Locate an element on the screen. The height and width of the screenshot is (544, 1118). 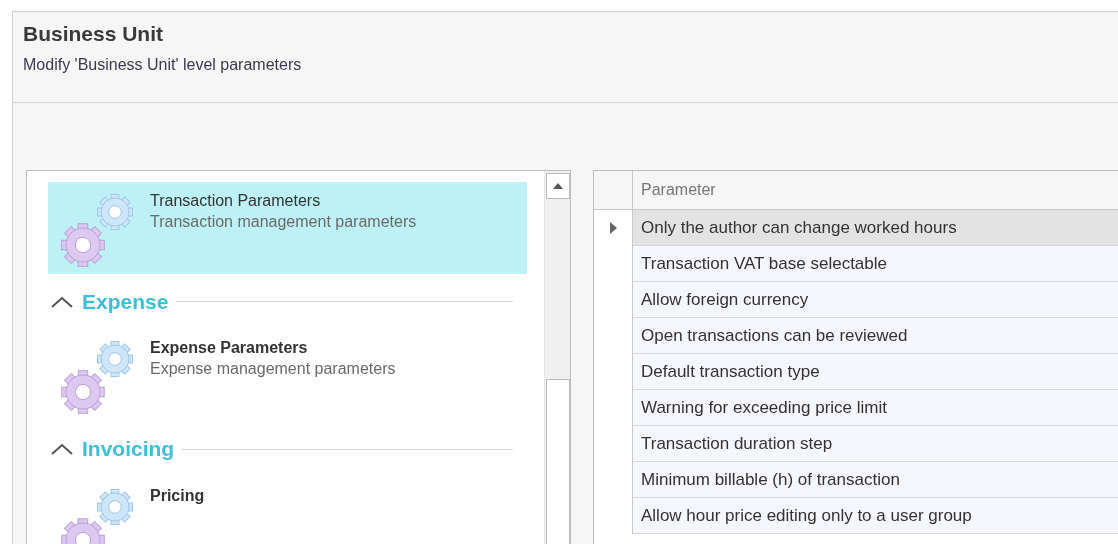
group-title: Expense is located at coordinates (125, 301).